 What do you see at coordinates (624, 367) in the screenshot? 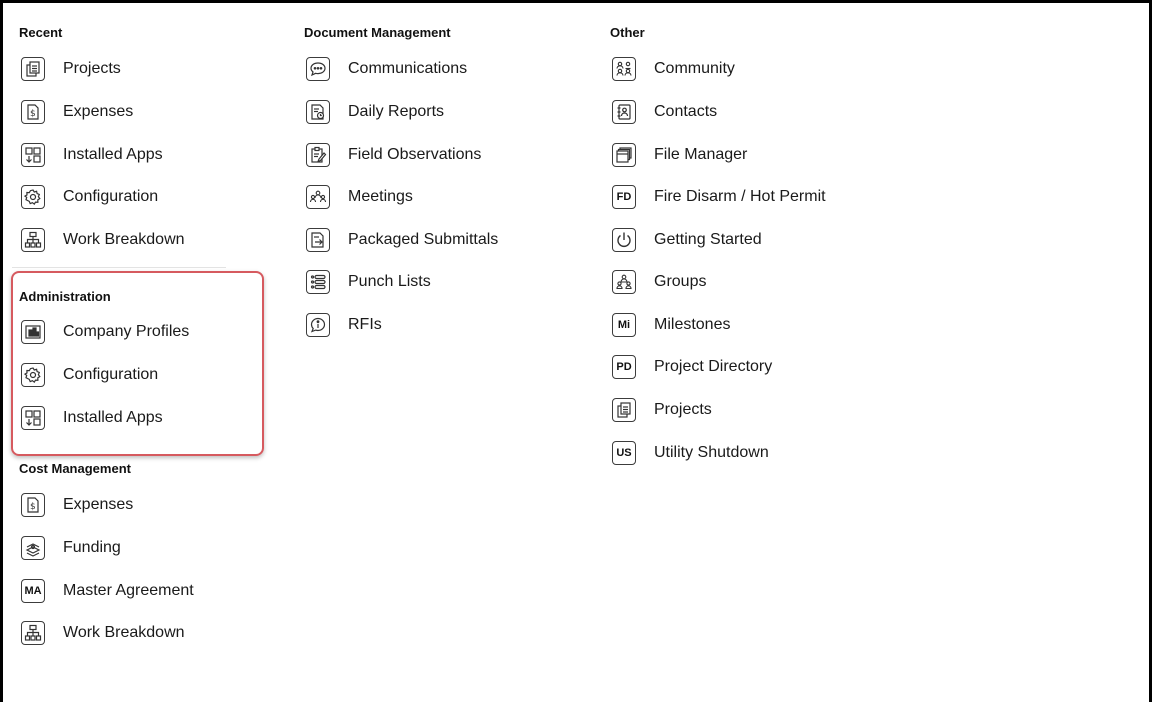
I see `text-badge-icon: PD` at bounding box center [624, 367].